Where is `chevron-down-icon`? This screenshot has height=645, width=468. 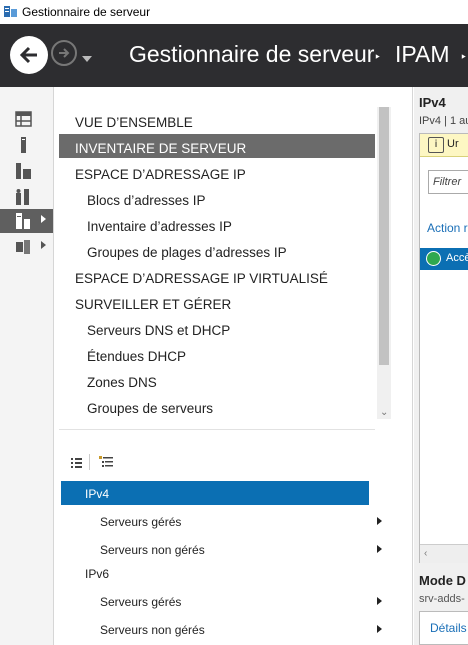 chevron-down-icon is located at coordinates (87, 59).